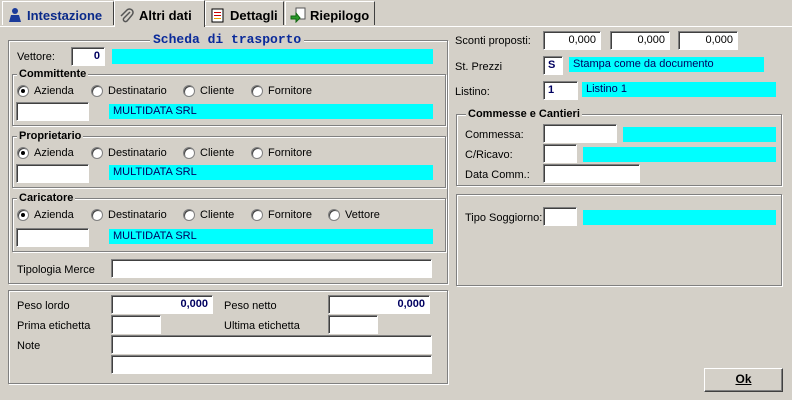 The width and height of the screenshot is (792, 400). Describe the element at coordinates (250, 306) in the screenshot. I see `peso-netto-label: Peso netto` at that location.